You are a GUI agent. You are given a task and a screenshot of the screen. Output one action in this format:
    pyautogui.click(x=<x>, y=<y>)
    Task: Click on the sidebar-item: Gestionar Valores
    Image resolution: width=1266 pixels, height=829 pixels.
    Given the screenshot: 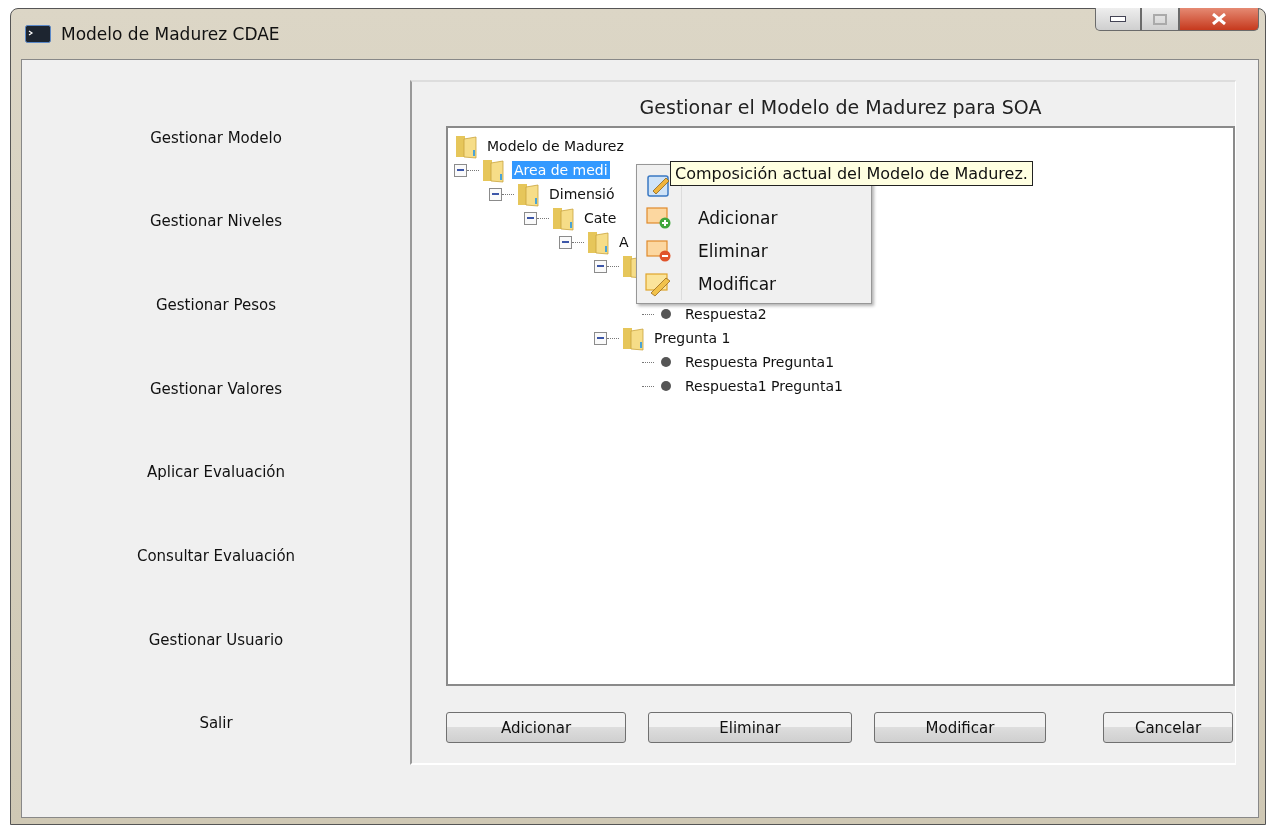 What is the action you would take?
    pyautogui.click(x=215, y=388)
    